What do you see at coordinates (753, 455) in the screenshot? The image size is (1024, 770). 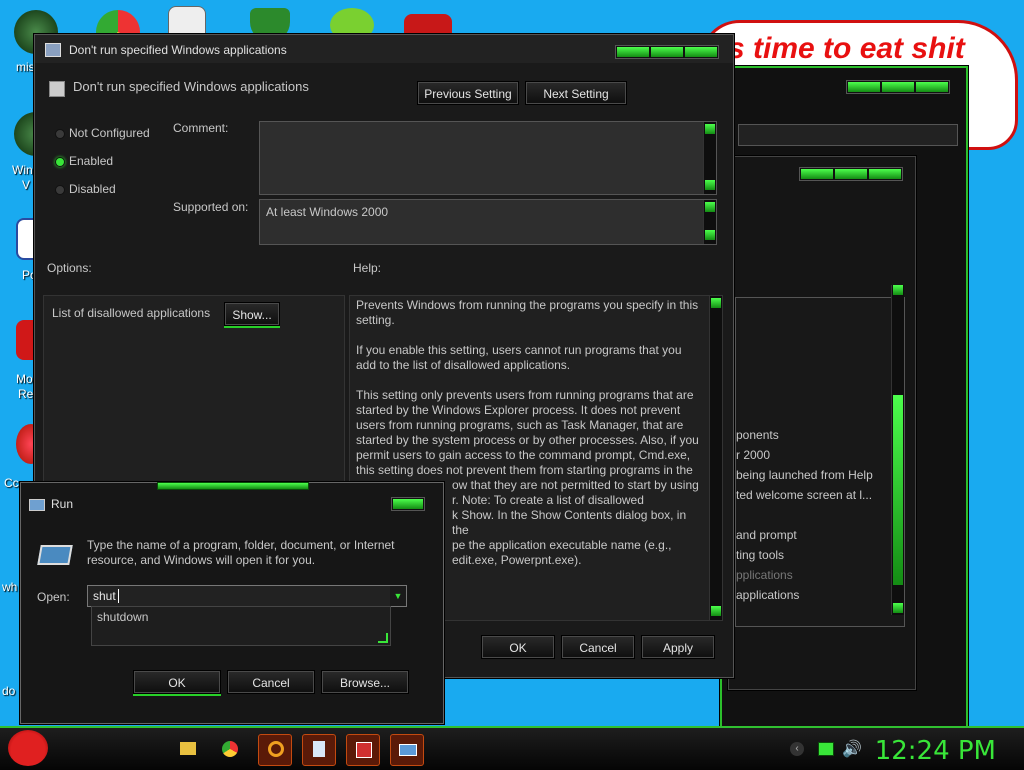 I see `list-item: r 2000` at bounding box center [753, 455].